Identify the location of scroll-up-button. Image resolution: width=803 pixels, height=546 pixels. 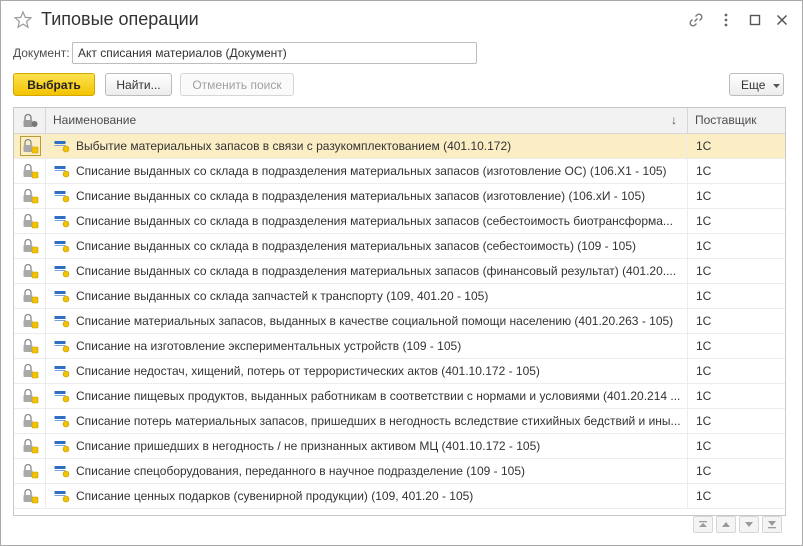
(726, 524).